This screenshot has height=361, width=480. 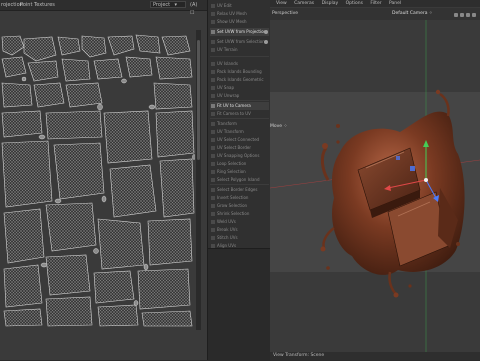 I want to click on viewport-menu-panel: Panel, so click(x=395, y=3).